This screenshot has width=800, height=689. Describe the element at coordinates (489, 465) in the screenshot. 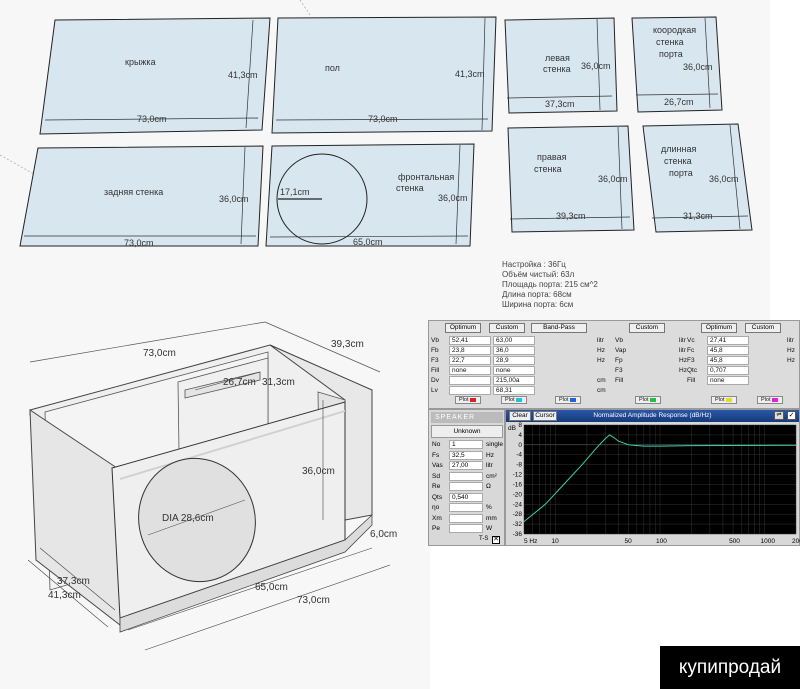

I see `speaker-param-unit: litr` at that location.